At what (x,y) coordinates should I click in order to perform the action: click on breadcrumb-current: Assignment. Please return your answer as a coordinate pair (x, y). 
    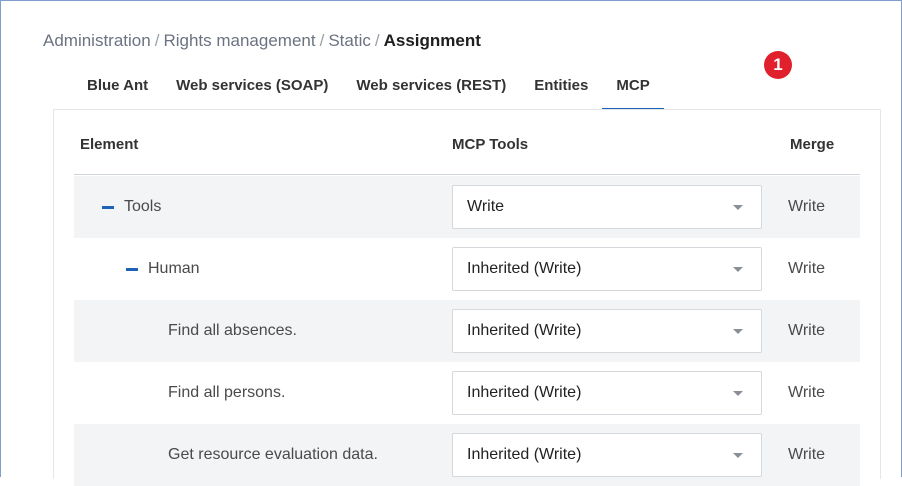
    Looking at the image, I should click on (432, 40).